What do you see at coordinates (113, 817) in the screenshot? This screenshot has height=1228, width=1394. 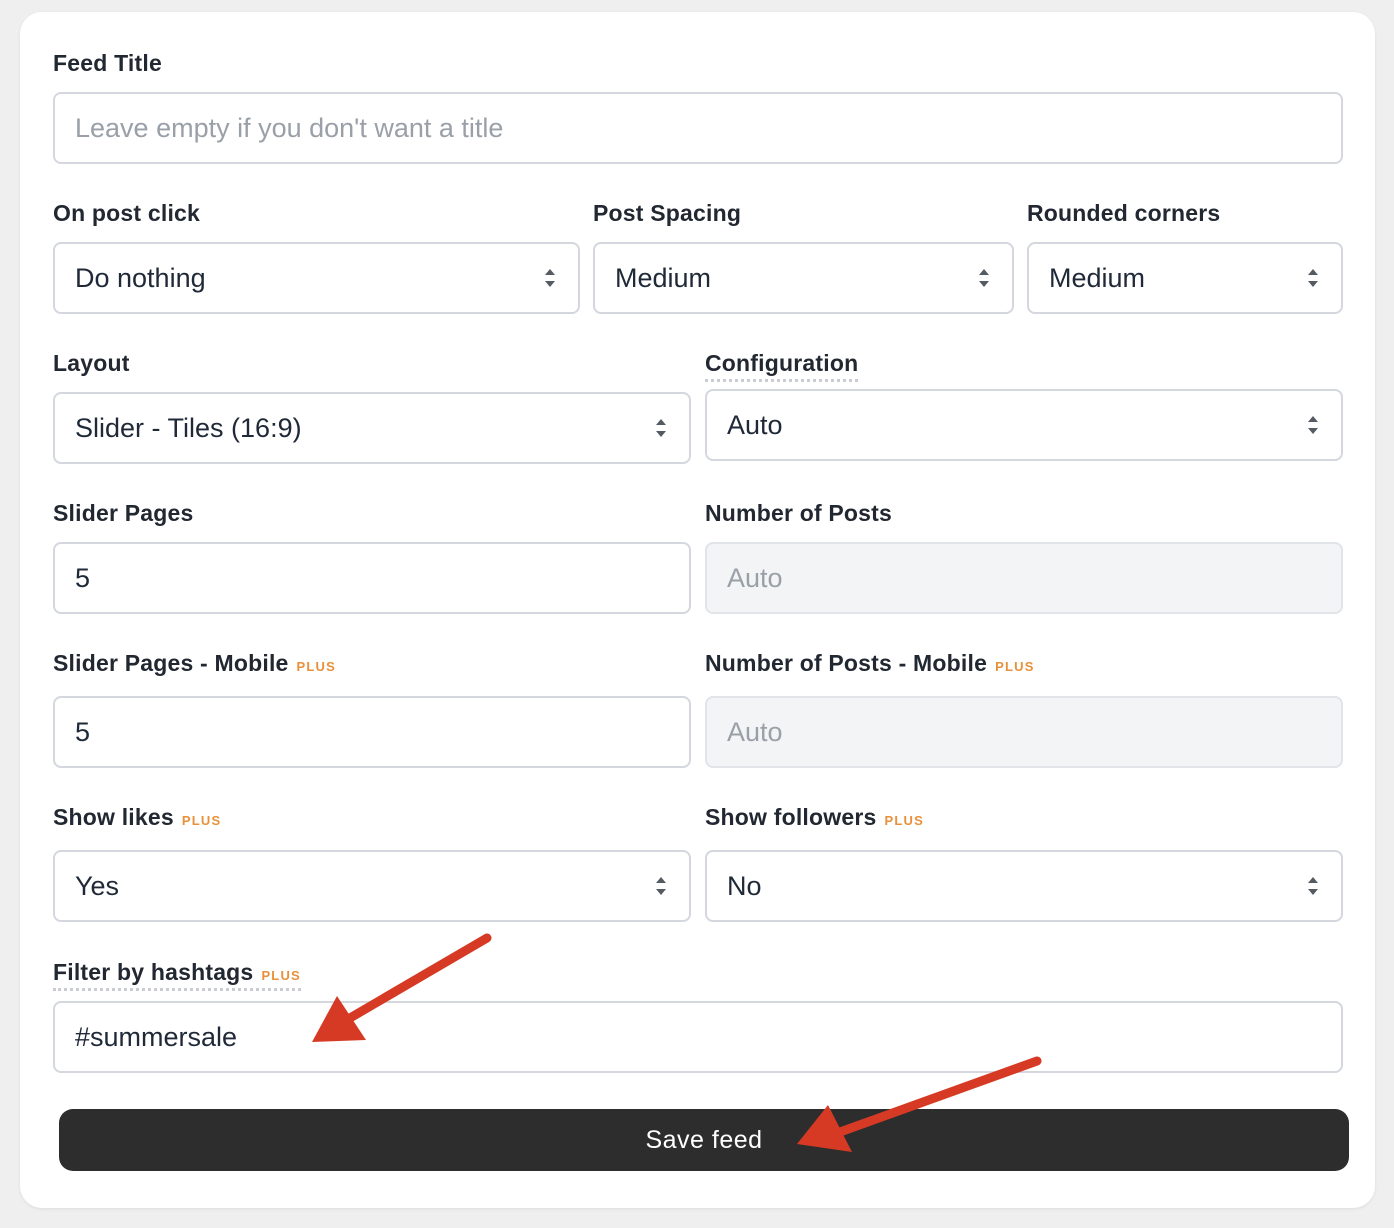 I see `show-likes-label: Show likes` at bounding box center [113, 817].